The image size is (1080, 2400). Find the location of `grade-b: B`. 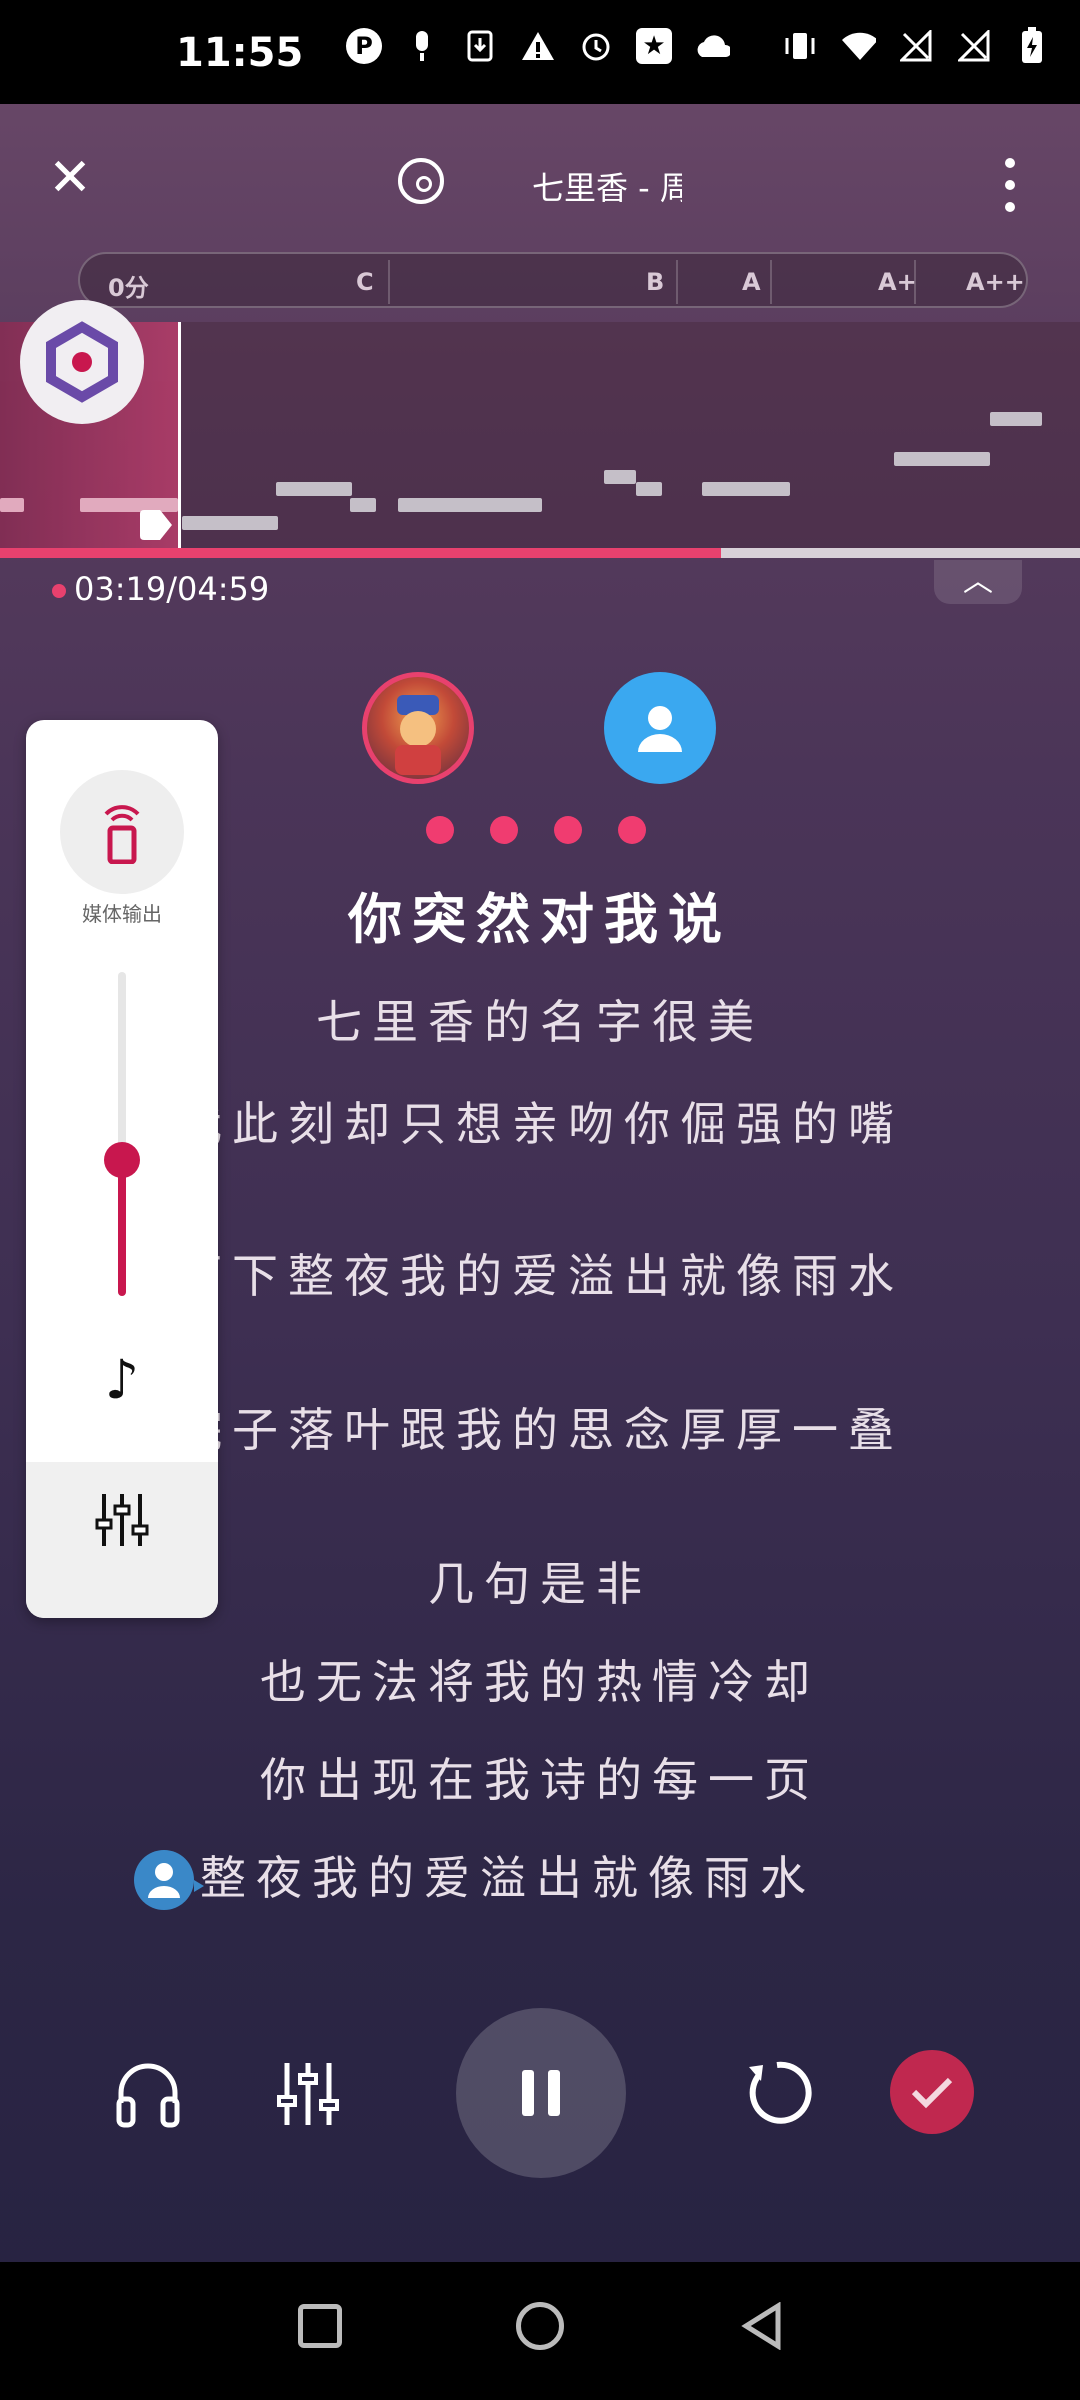

grade-b: B is located at coordinates (655, 282).